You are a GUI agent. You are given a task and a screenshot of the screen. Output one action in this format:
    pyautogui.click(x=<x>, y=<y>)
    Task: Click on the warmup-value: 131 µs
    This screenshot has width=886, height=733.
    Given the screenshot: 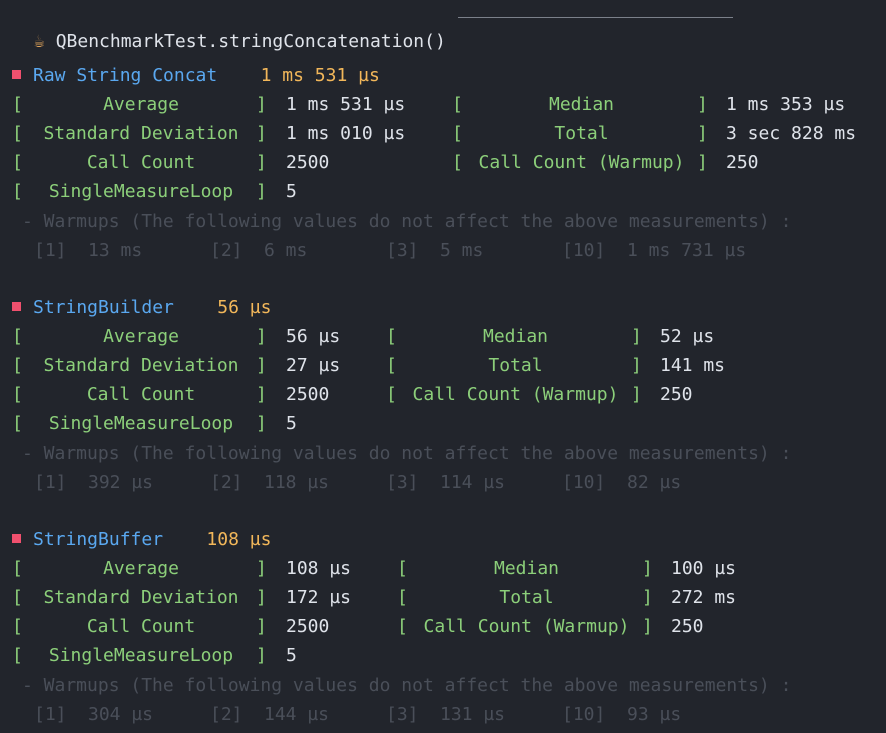 What is the action you would take?
    pyautogui.click(x=473, y=714)
    